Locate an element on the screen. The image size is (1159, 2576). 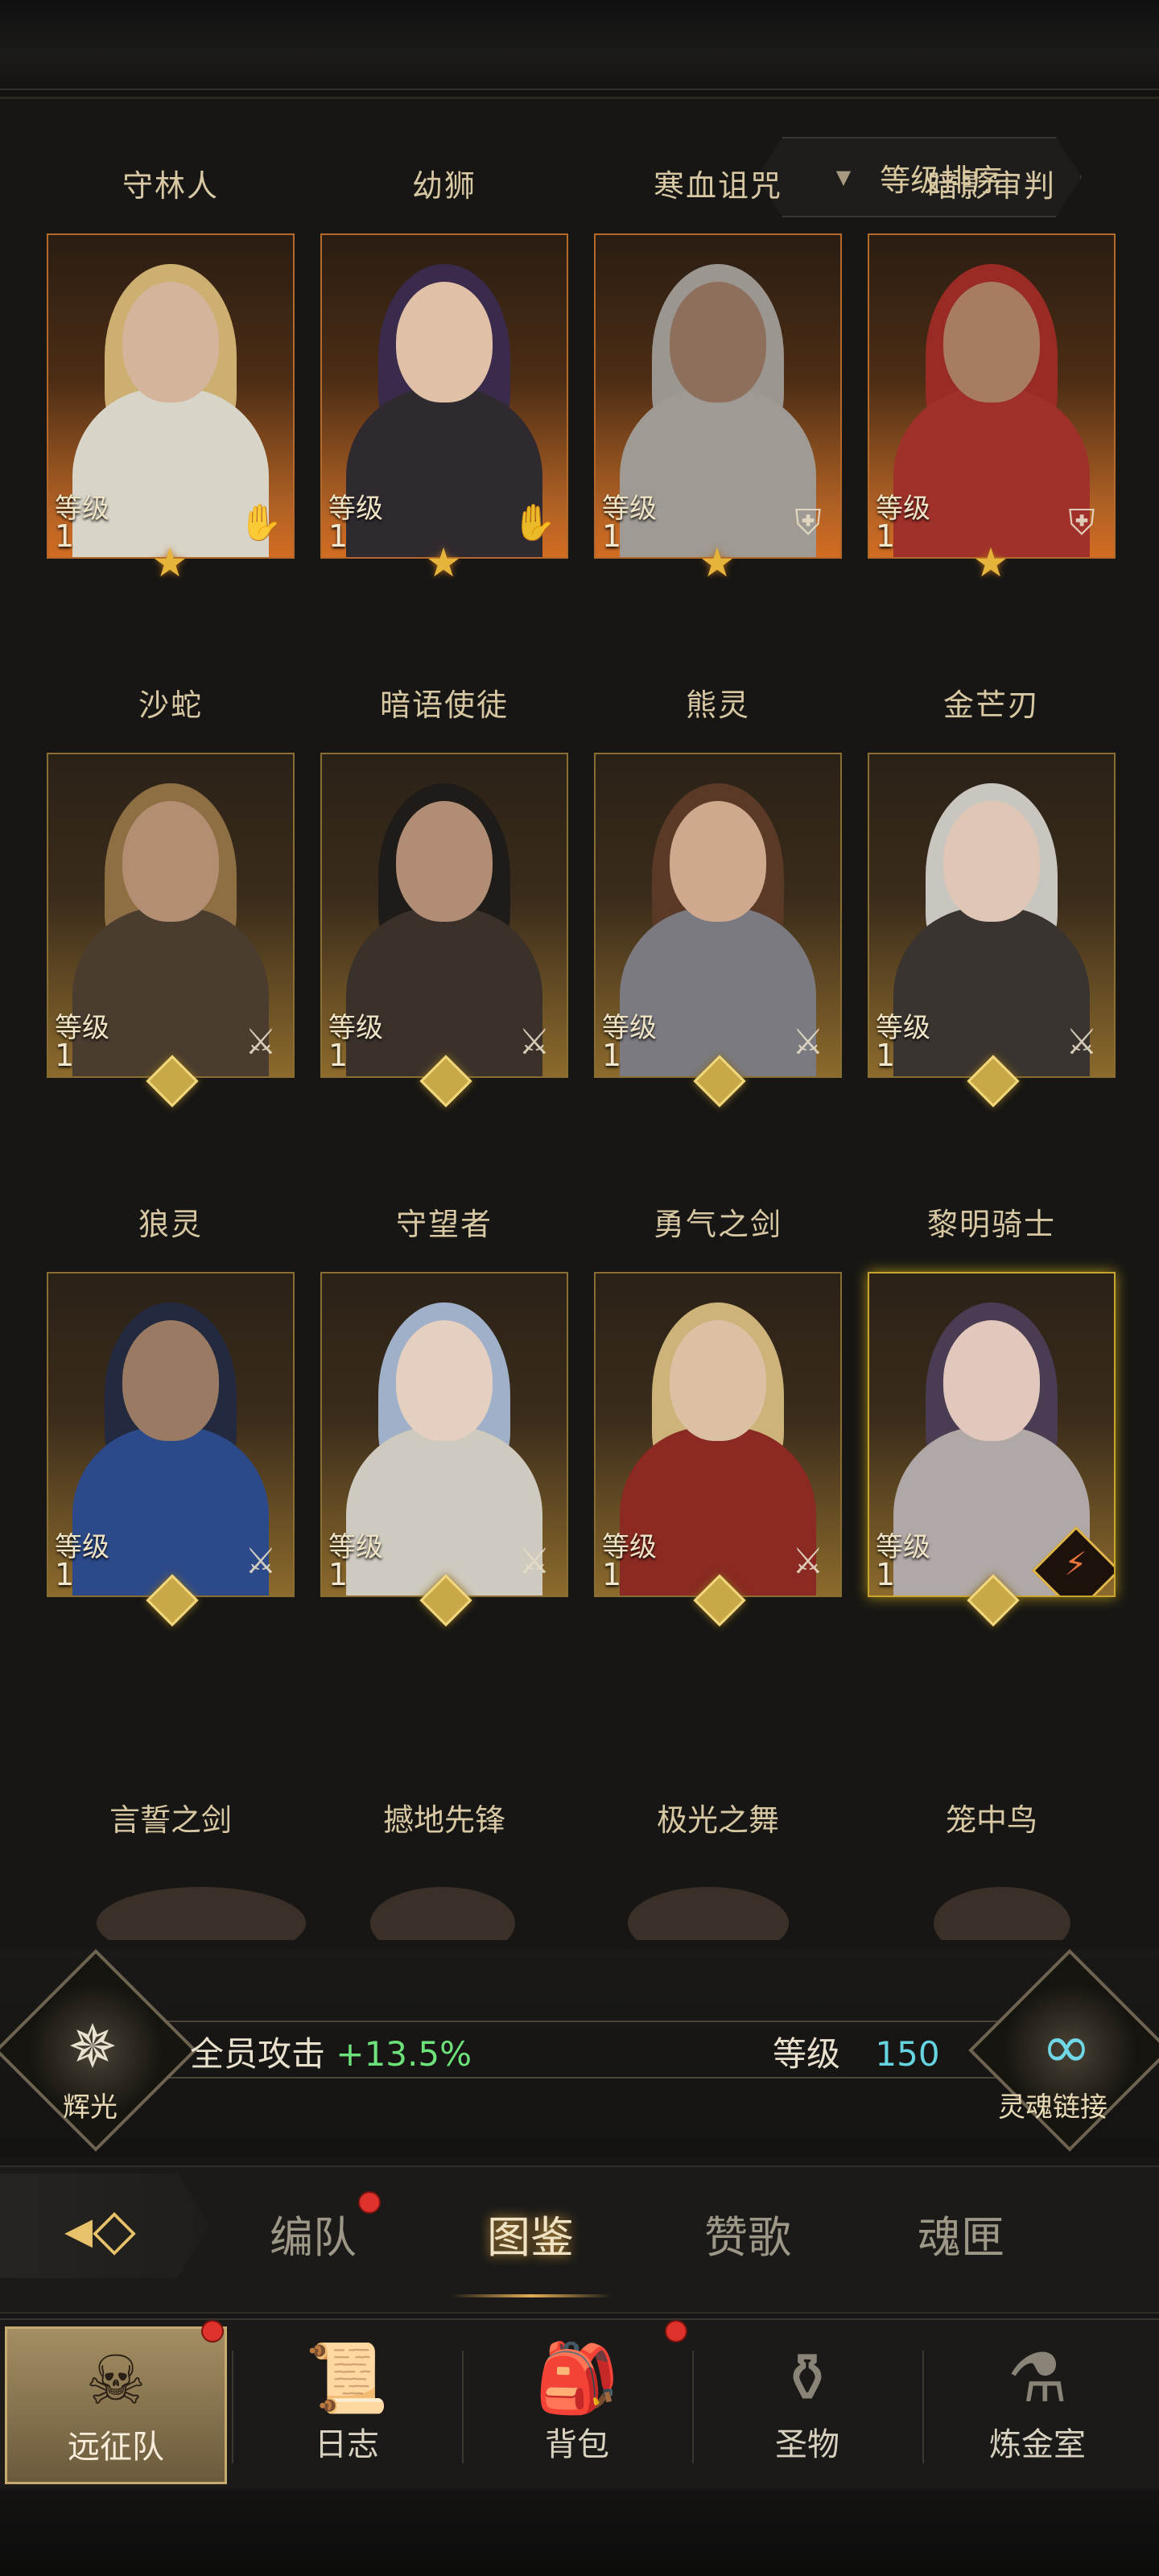
hero-card: 金芒刃 等级 1 ⚔ is located at coordinates (992, 894).